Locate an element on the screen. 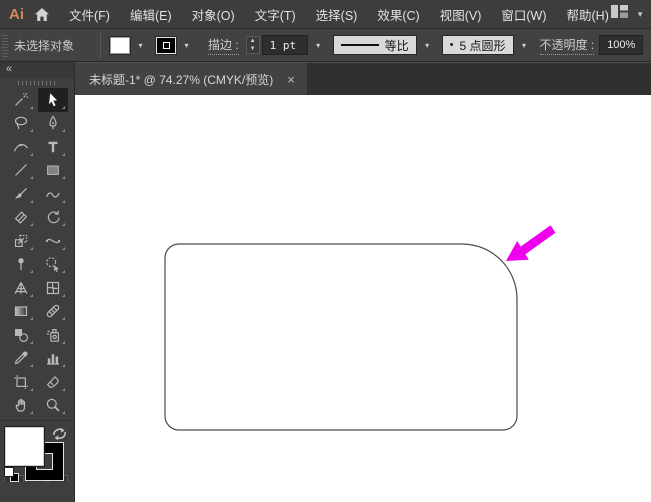  document-tab-title: 未标题-1* @ 74.27% (CMYK/预览) is located at coordinates (181, 79).